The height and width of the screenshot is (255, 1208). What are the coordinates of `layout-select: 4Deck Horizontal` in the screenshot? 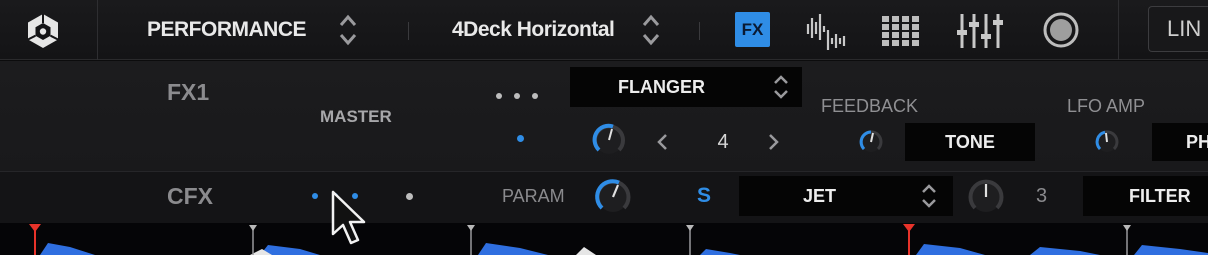 It's located at (533, 30).